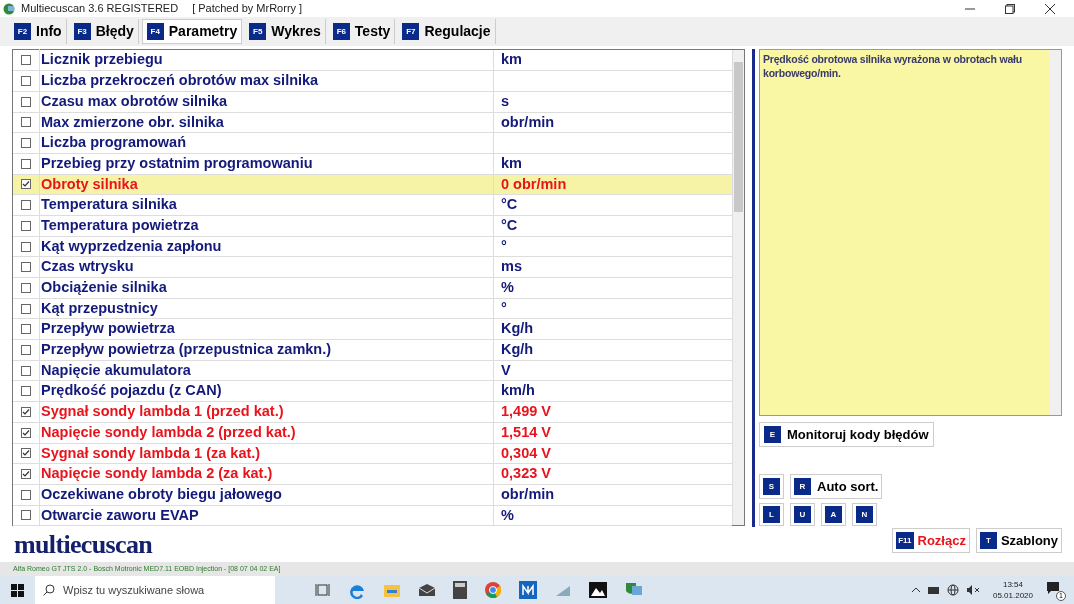 This screenshot has height=604, width=1074. Describe the element at coordinates (534, 184) in the screenshot. I see `parameter-value: 0 obr/min` at that location.